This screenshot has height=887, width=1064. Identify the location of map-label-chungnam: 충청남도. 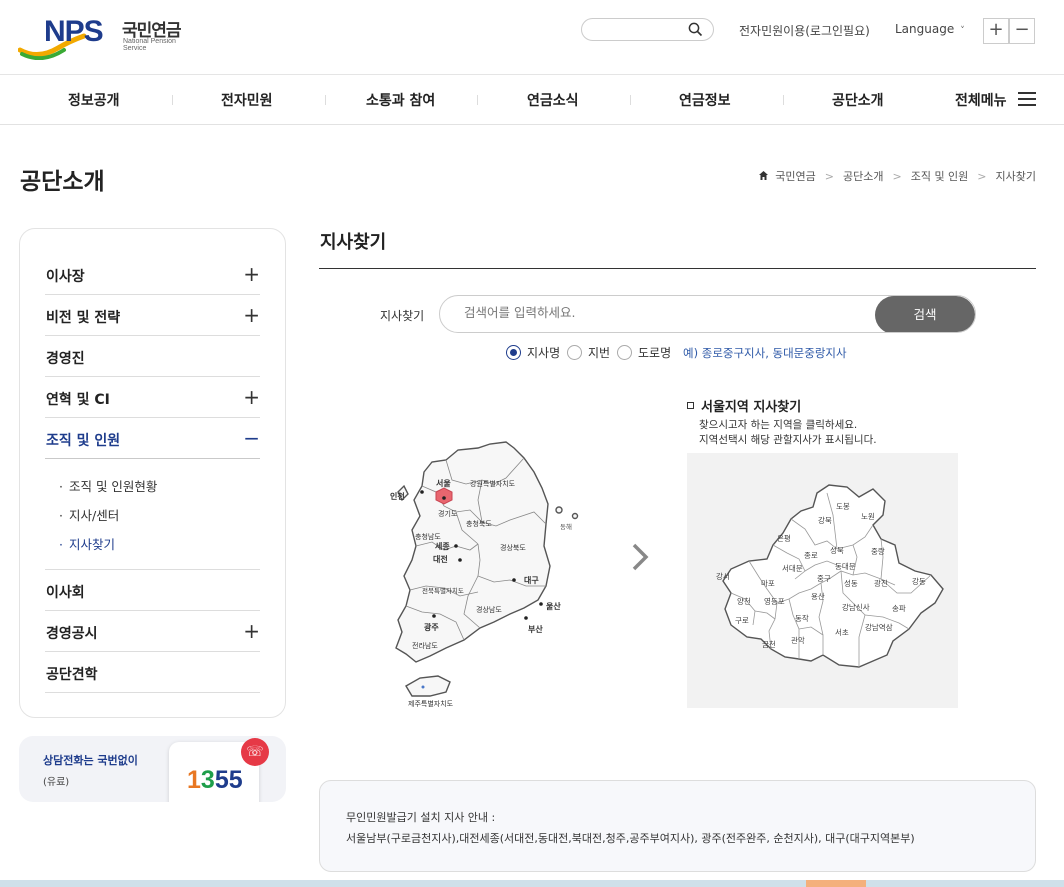
(428, 536).